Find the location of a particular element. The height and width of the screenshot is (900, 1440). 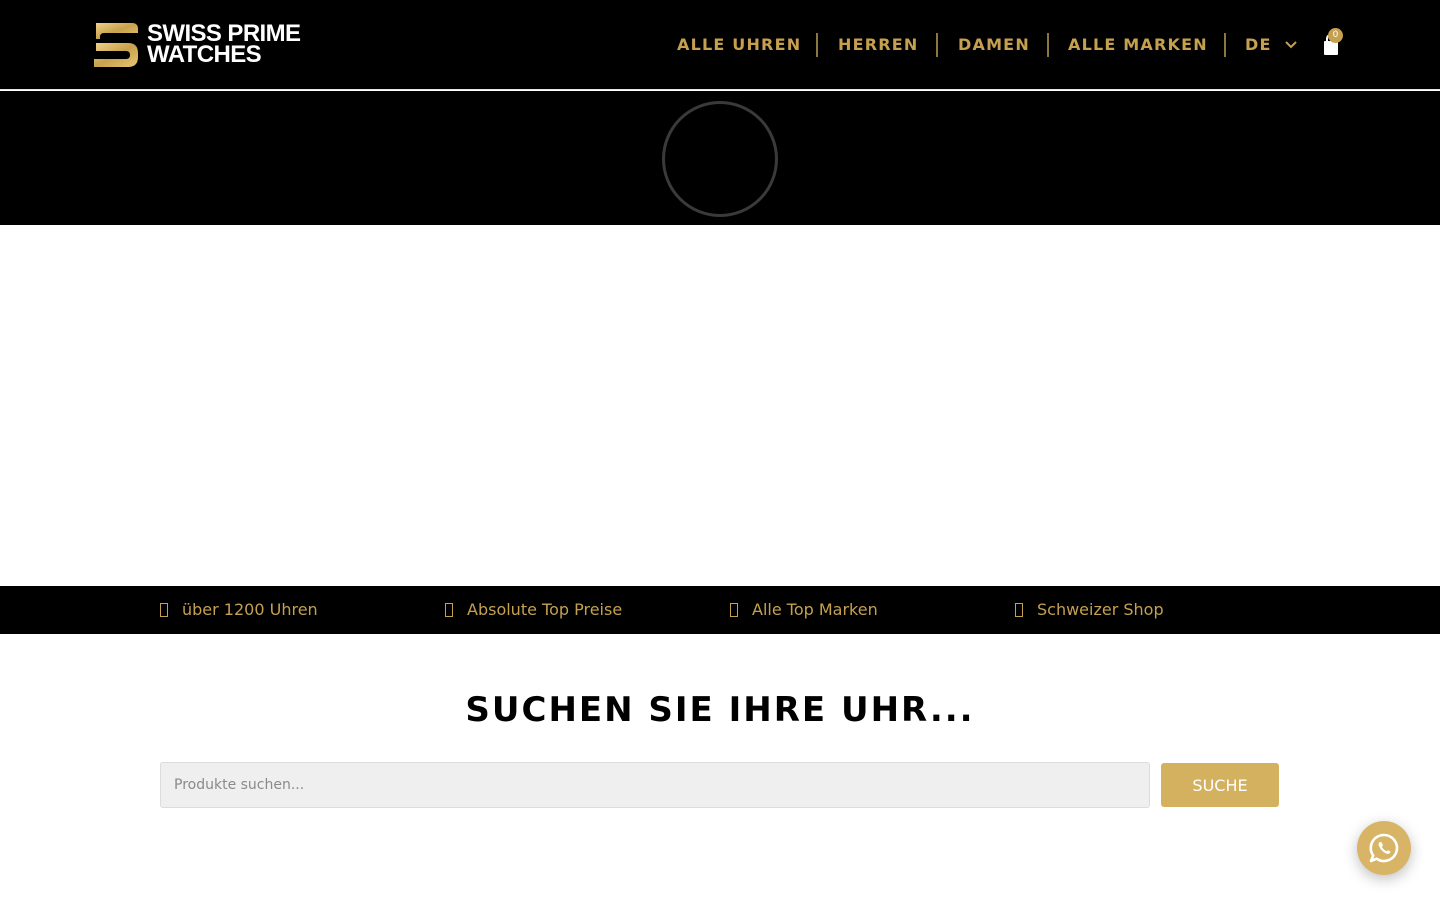

search-button: SUCHE is located at coordinates (1220, 785).